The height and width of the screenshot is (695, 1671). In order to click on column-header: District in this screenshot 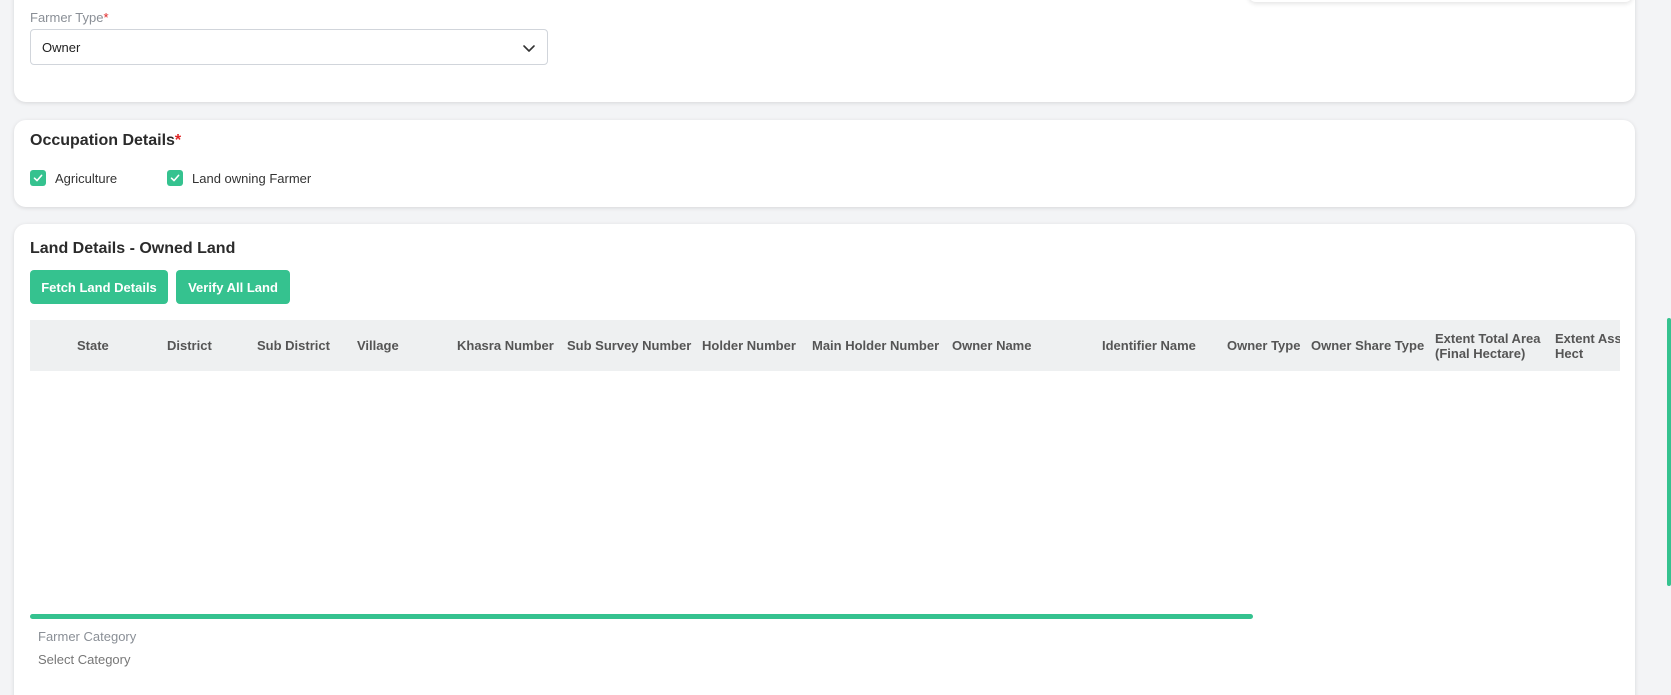, I will do `click(189, 345)`.